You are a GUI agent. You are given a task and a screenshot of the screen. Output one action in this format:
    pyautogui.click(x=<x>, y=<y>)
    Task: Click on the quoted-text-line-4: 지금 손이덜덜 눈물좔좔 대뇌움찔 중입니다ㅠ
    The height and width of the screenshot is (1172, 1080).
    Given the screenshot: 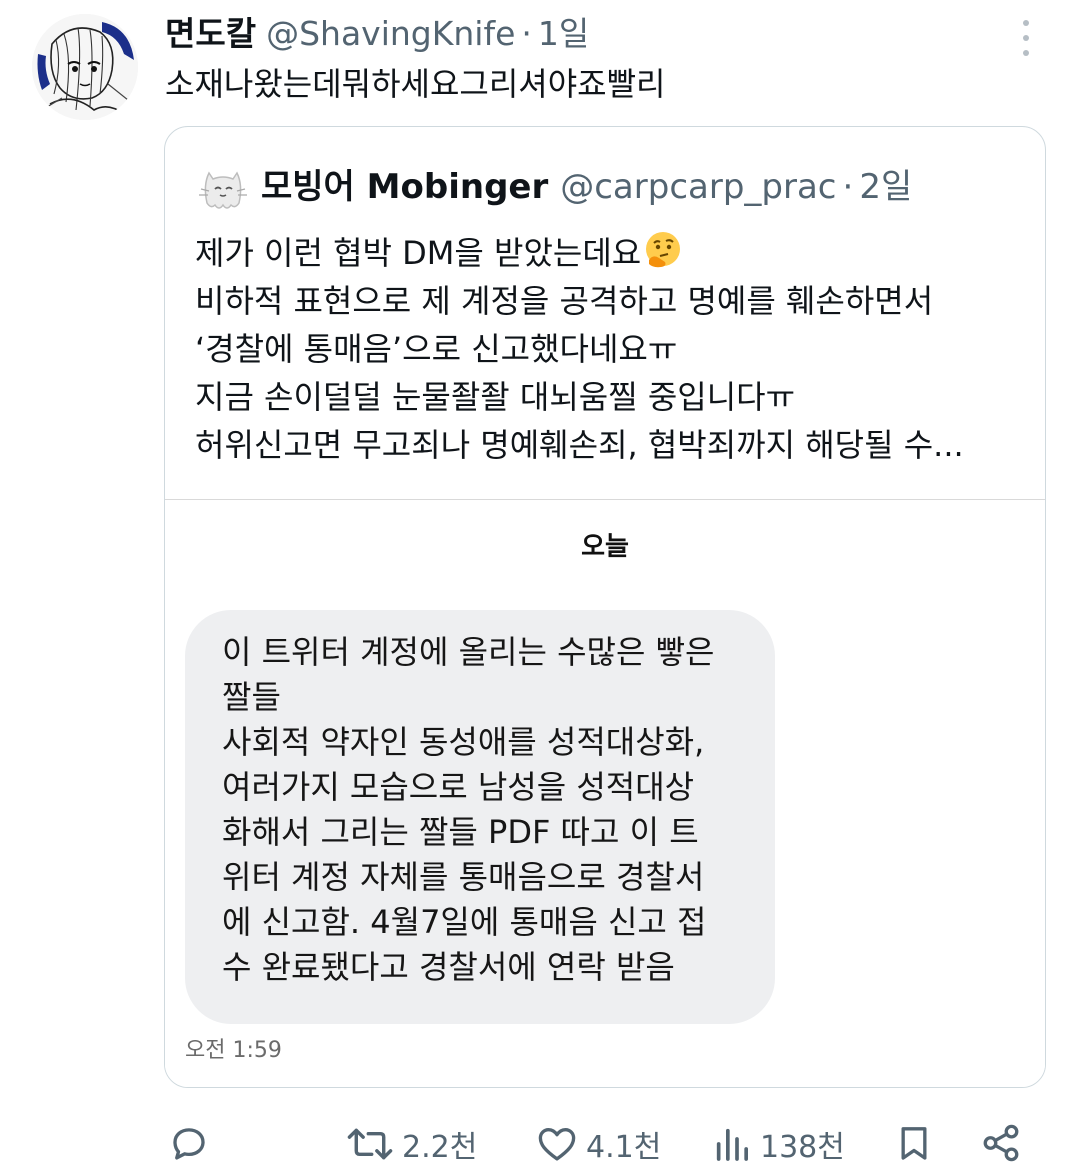 What is the action you would take?
    pyautogui.click(x=495, y=397)
    